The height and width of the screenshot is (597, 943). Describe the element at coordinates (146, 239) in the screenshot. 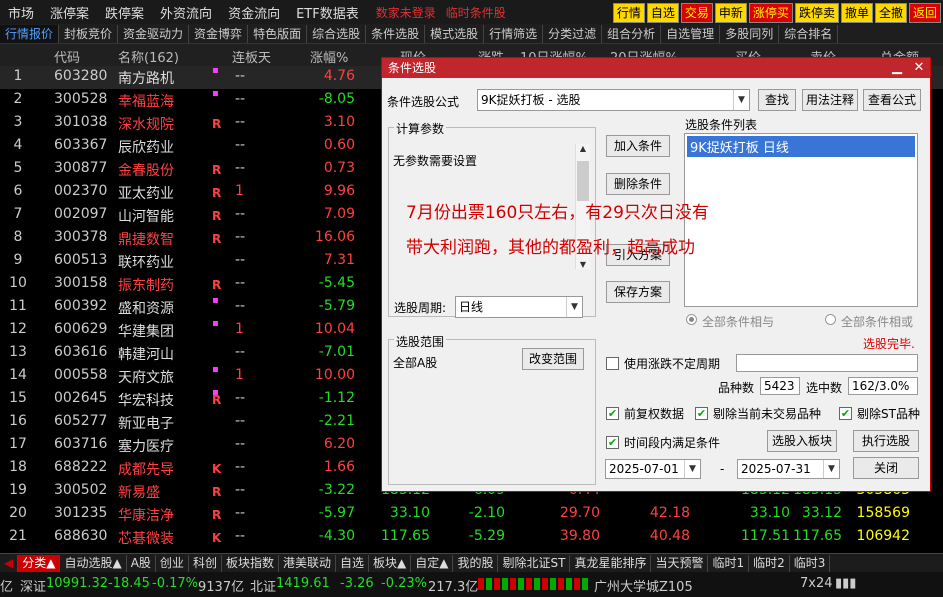

I see `stock-name: 鼎捷数智` at that location.